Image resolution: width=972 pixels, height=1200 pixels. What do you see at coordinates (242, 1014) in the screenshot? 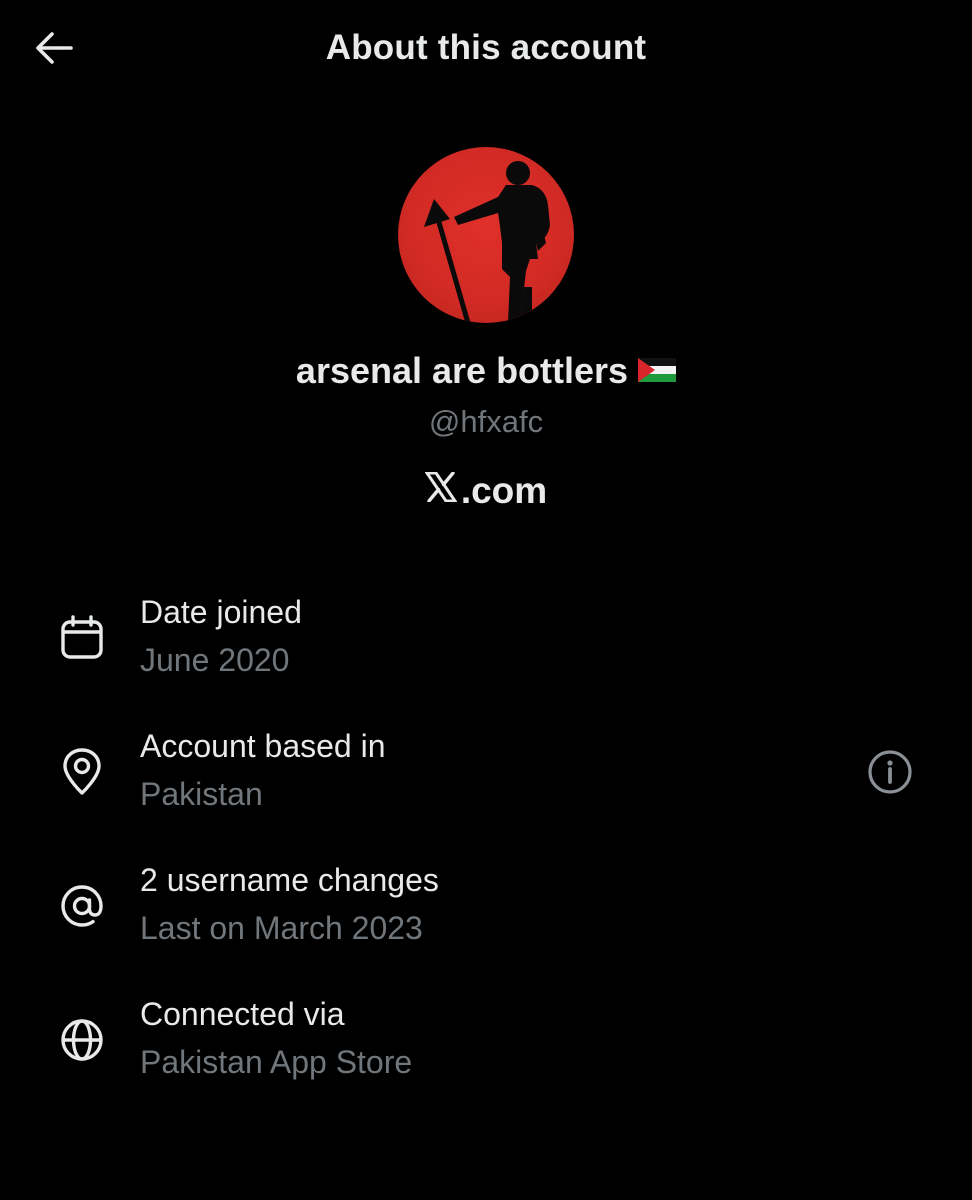
I see `detail-title: Connected via` at bounding box center [242, 1014].